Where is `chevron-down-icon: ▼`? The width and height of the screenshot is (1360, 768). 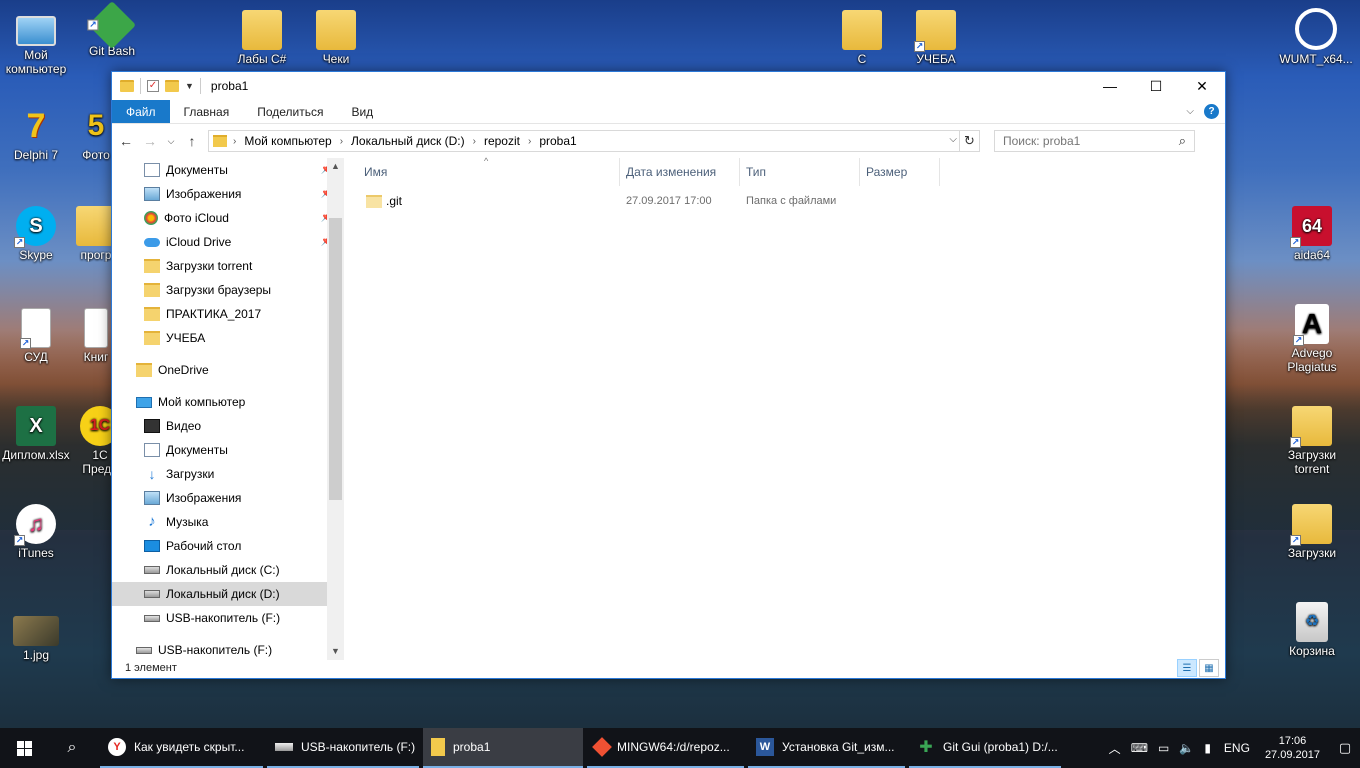 chevron-down-icon: ▼ is located at coordinates (189, 86).